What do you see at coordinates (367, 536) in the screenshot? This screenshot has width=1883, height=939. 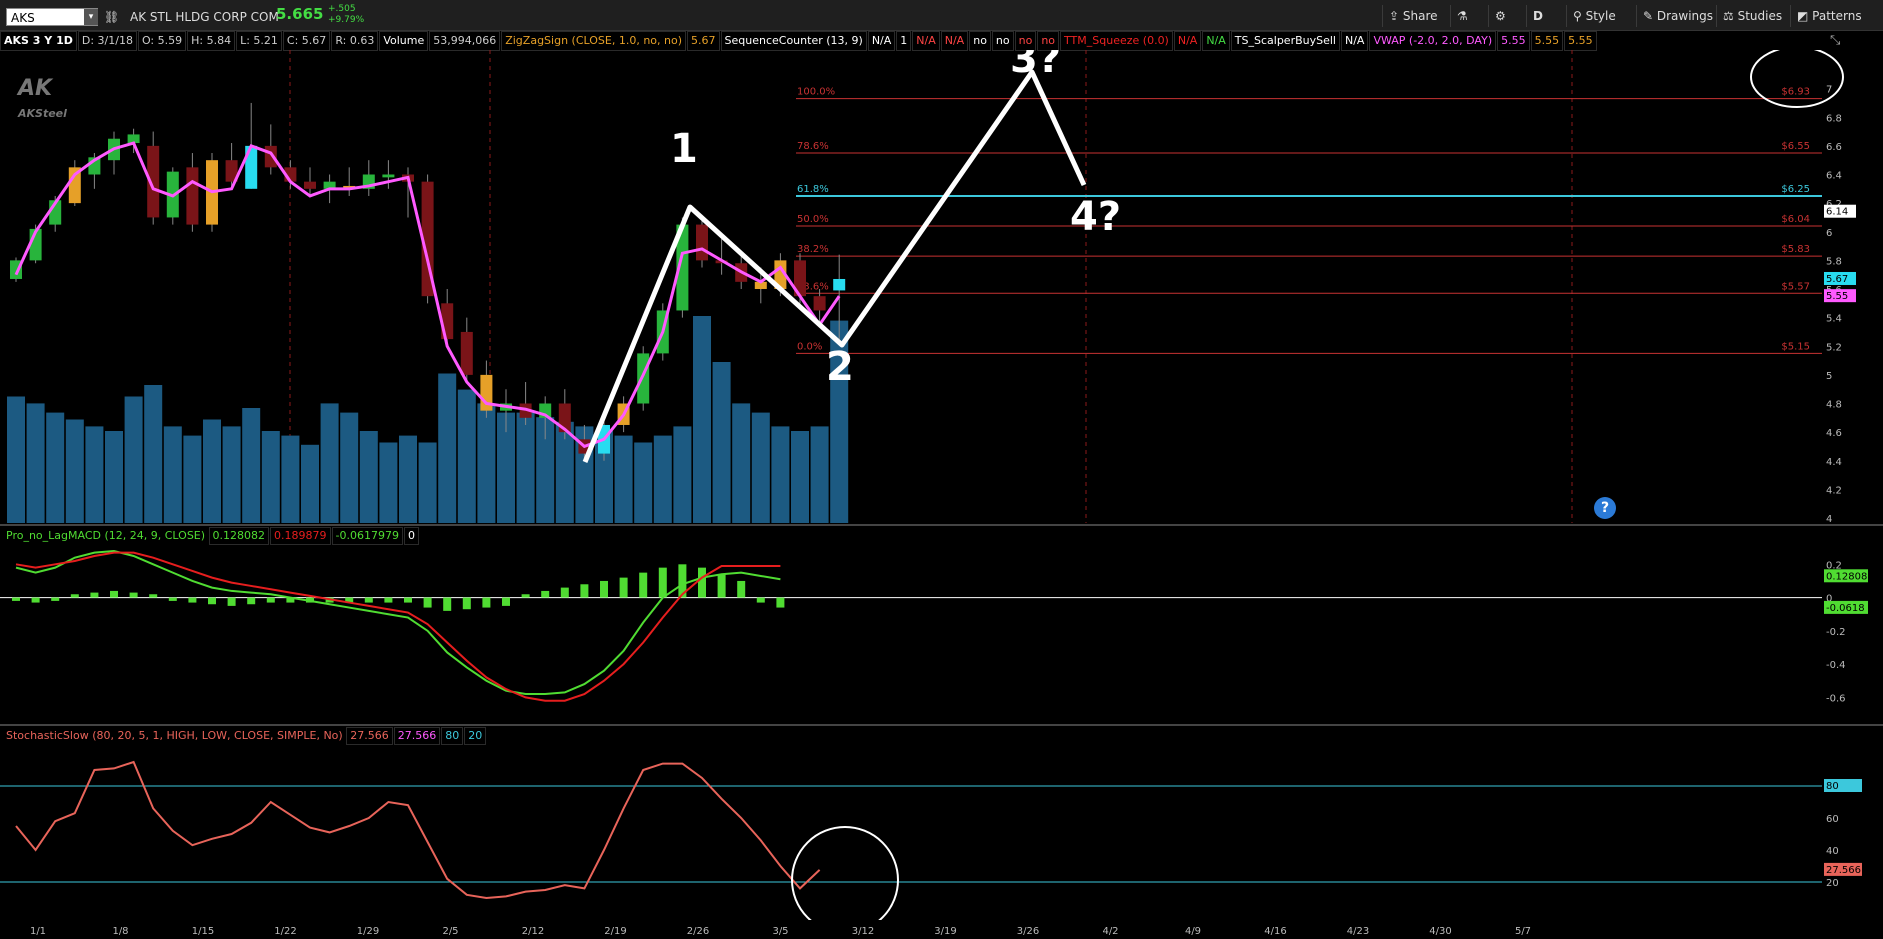 I see `macd-diff: -0.0617979` at bounding box center [367, 536].